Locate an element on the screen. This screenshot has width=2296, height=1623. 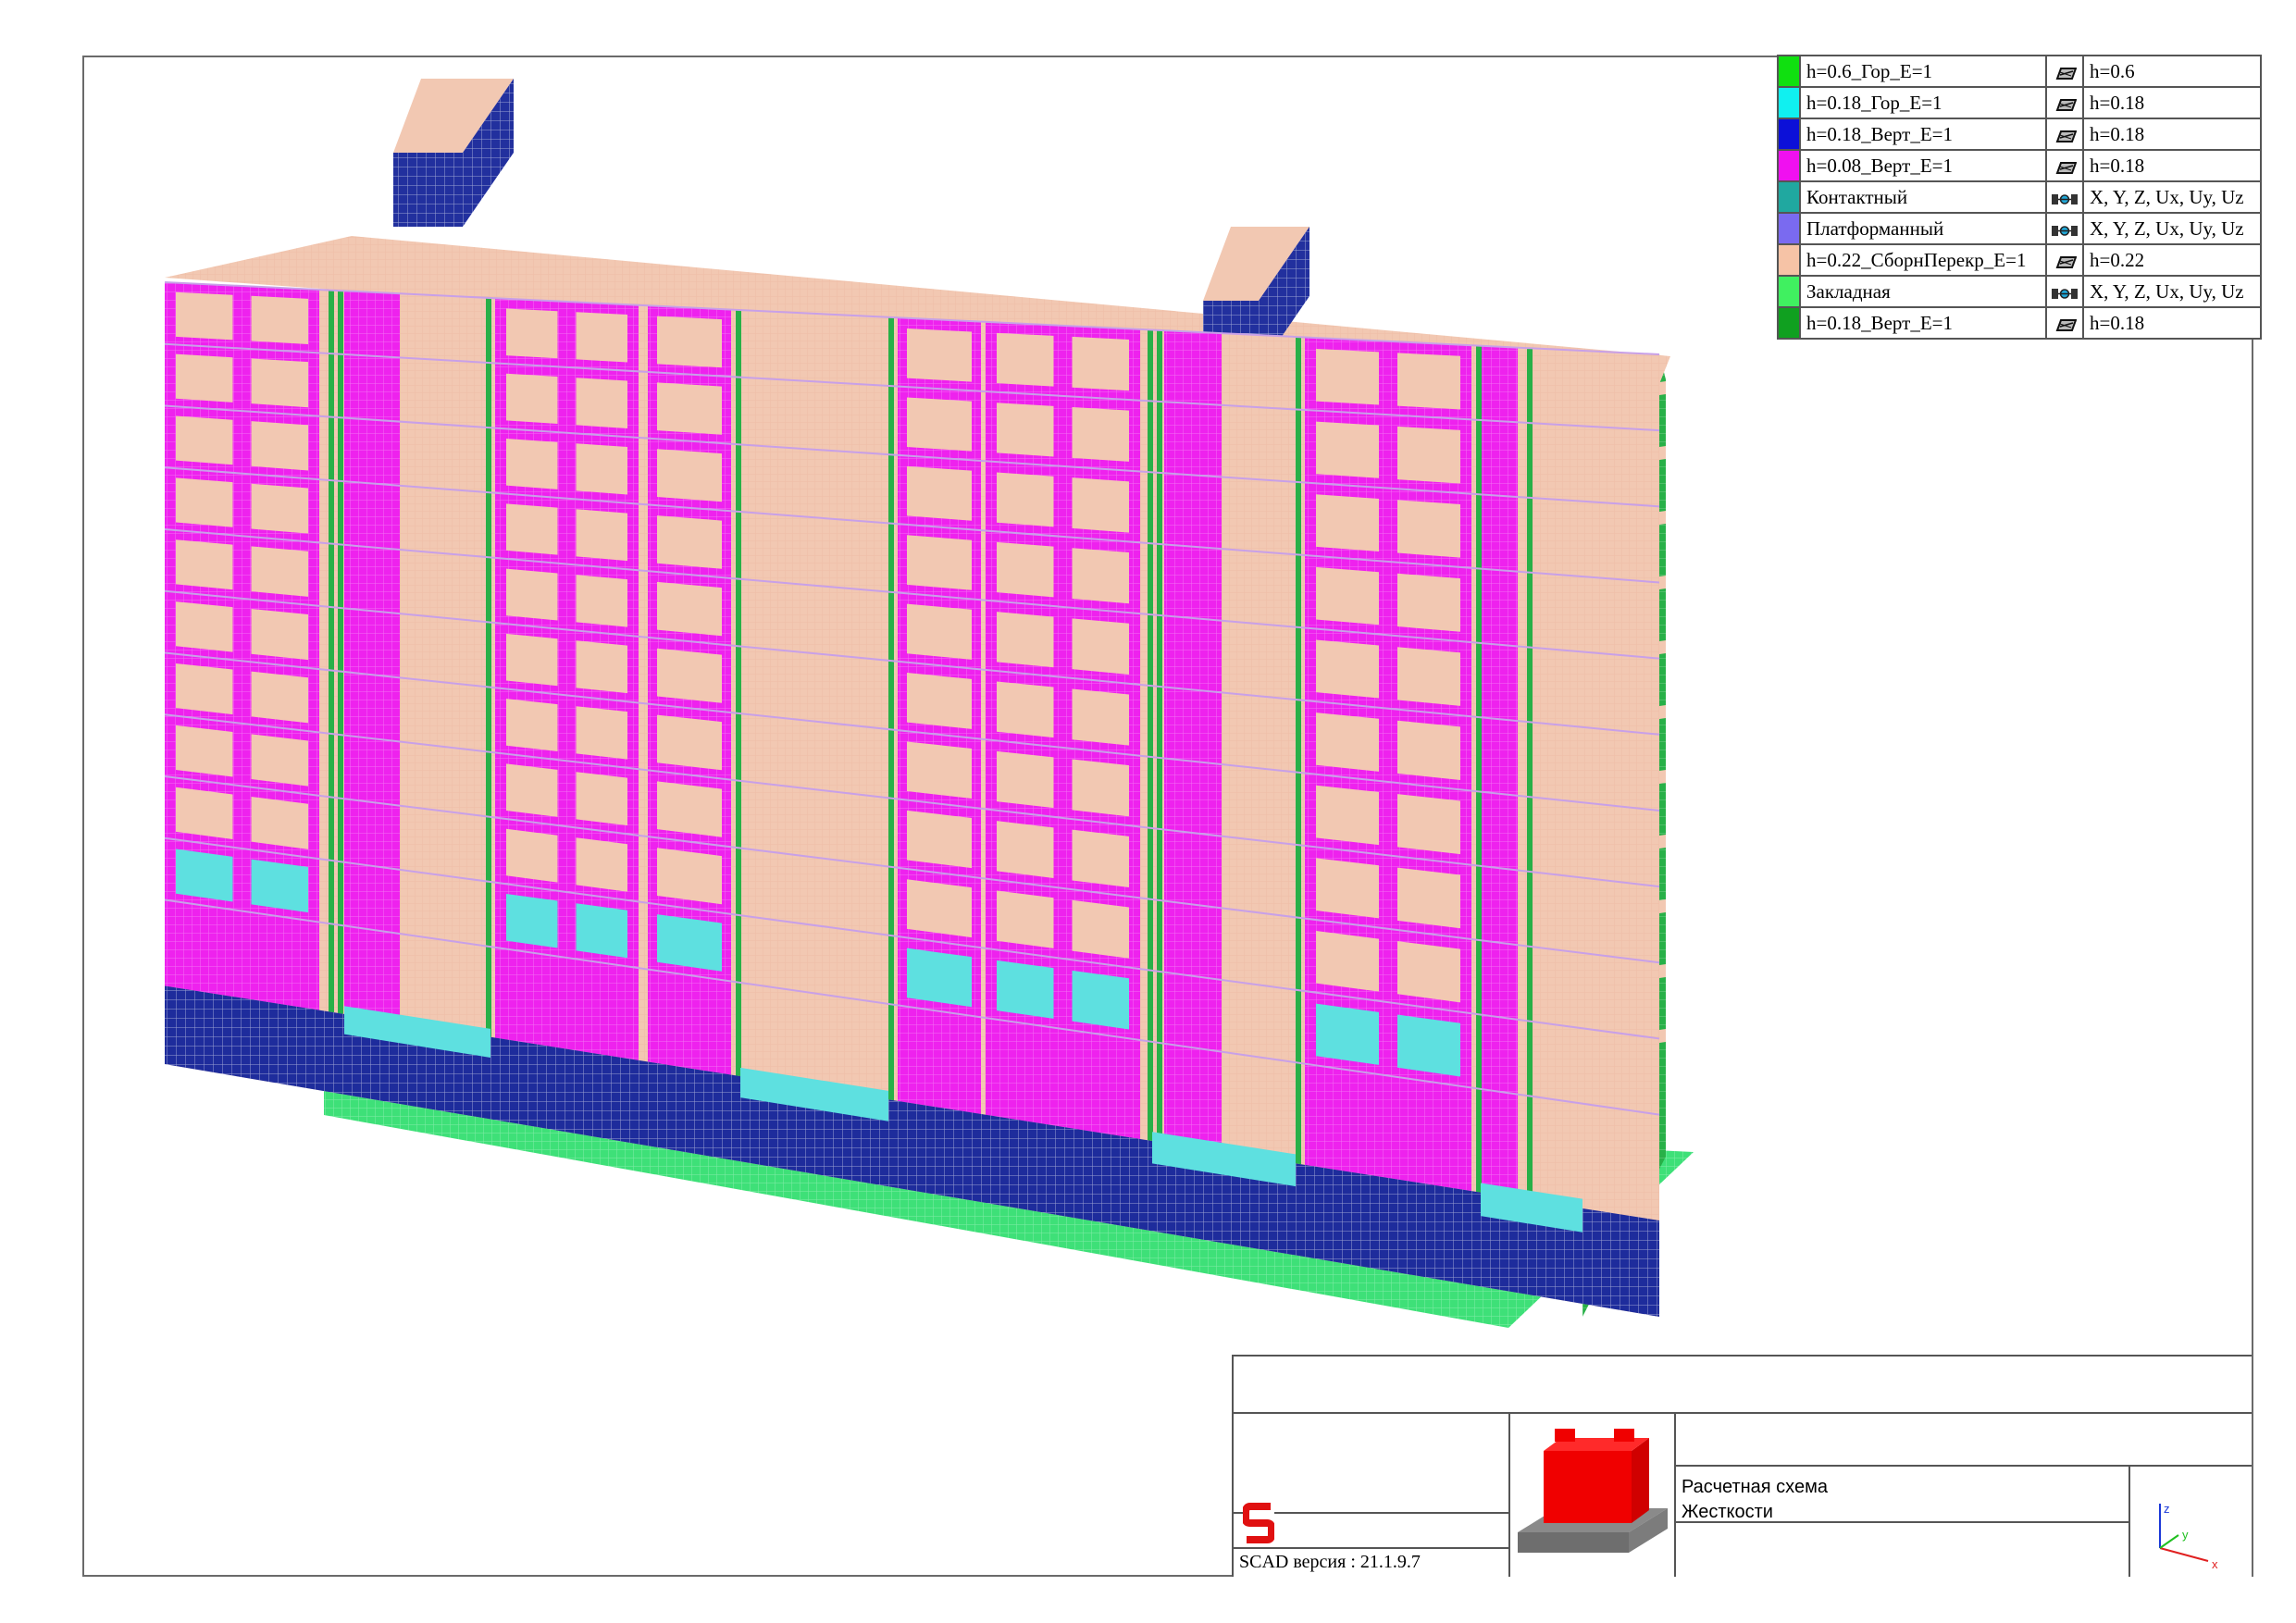
scad-version: SCAD версия : 21.1.9.7 is located at coordinates (1330, 1562).